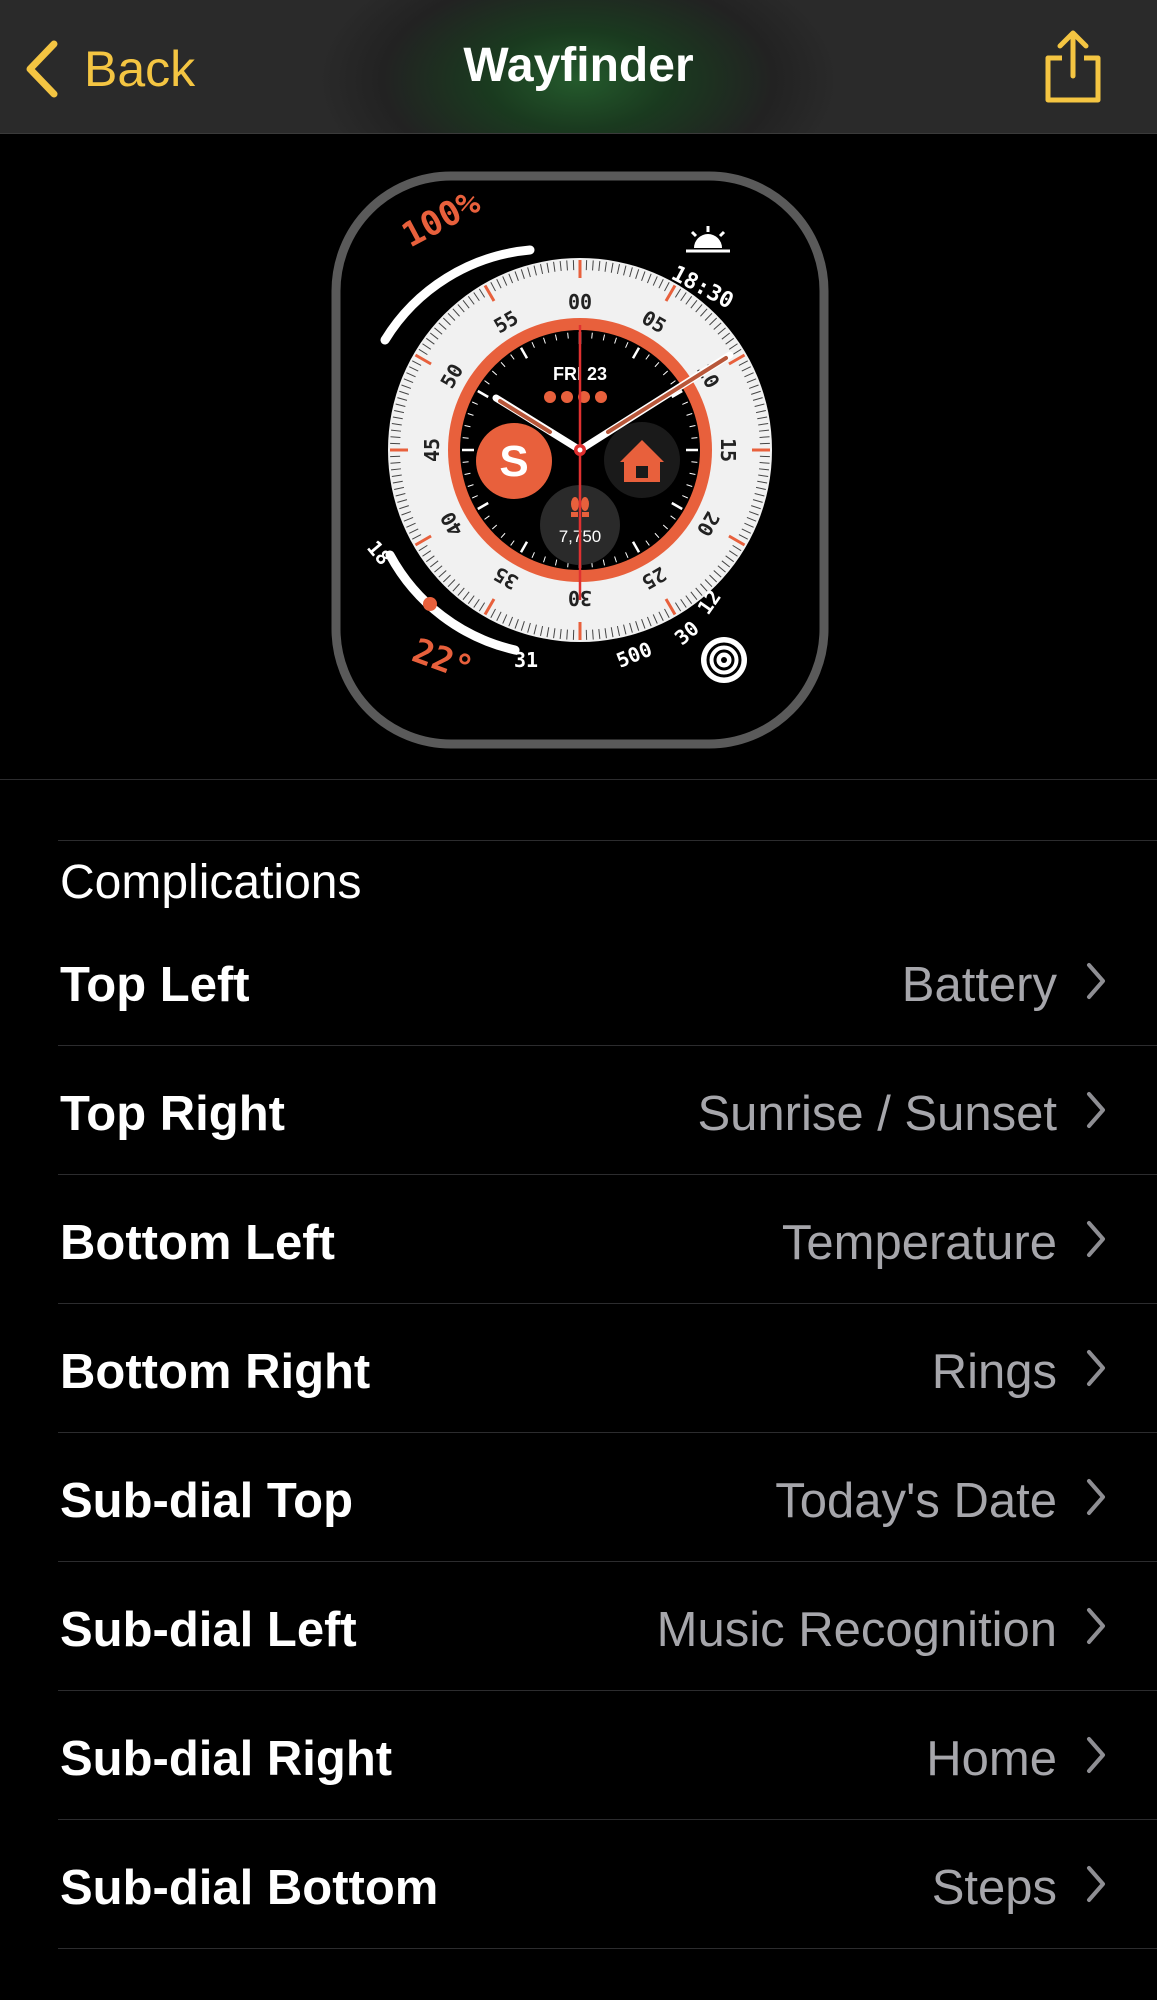 This screenshot has height=2000, width=1157. Describe the element at coordinates (155, 985) in the screenshot. I see `complication-label: Top Left` at that location.